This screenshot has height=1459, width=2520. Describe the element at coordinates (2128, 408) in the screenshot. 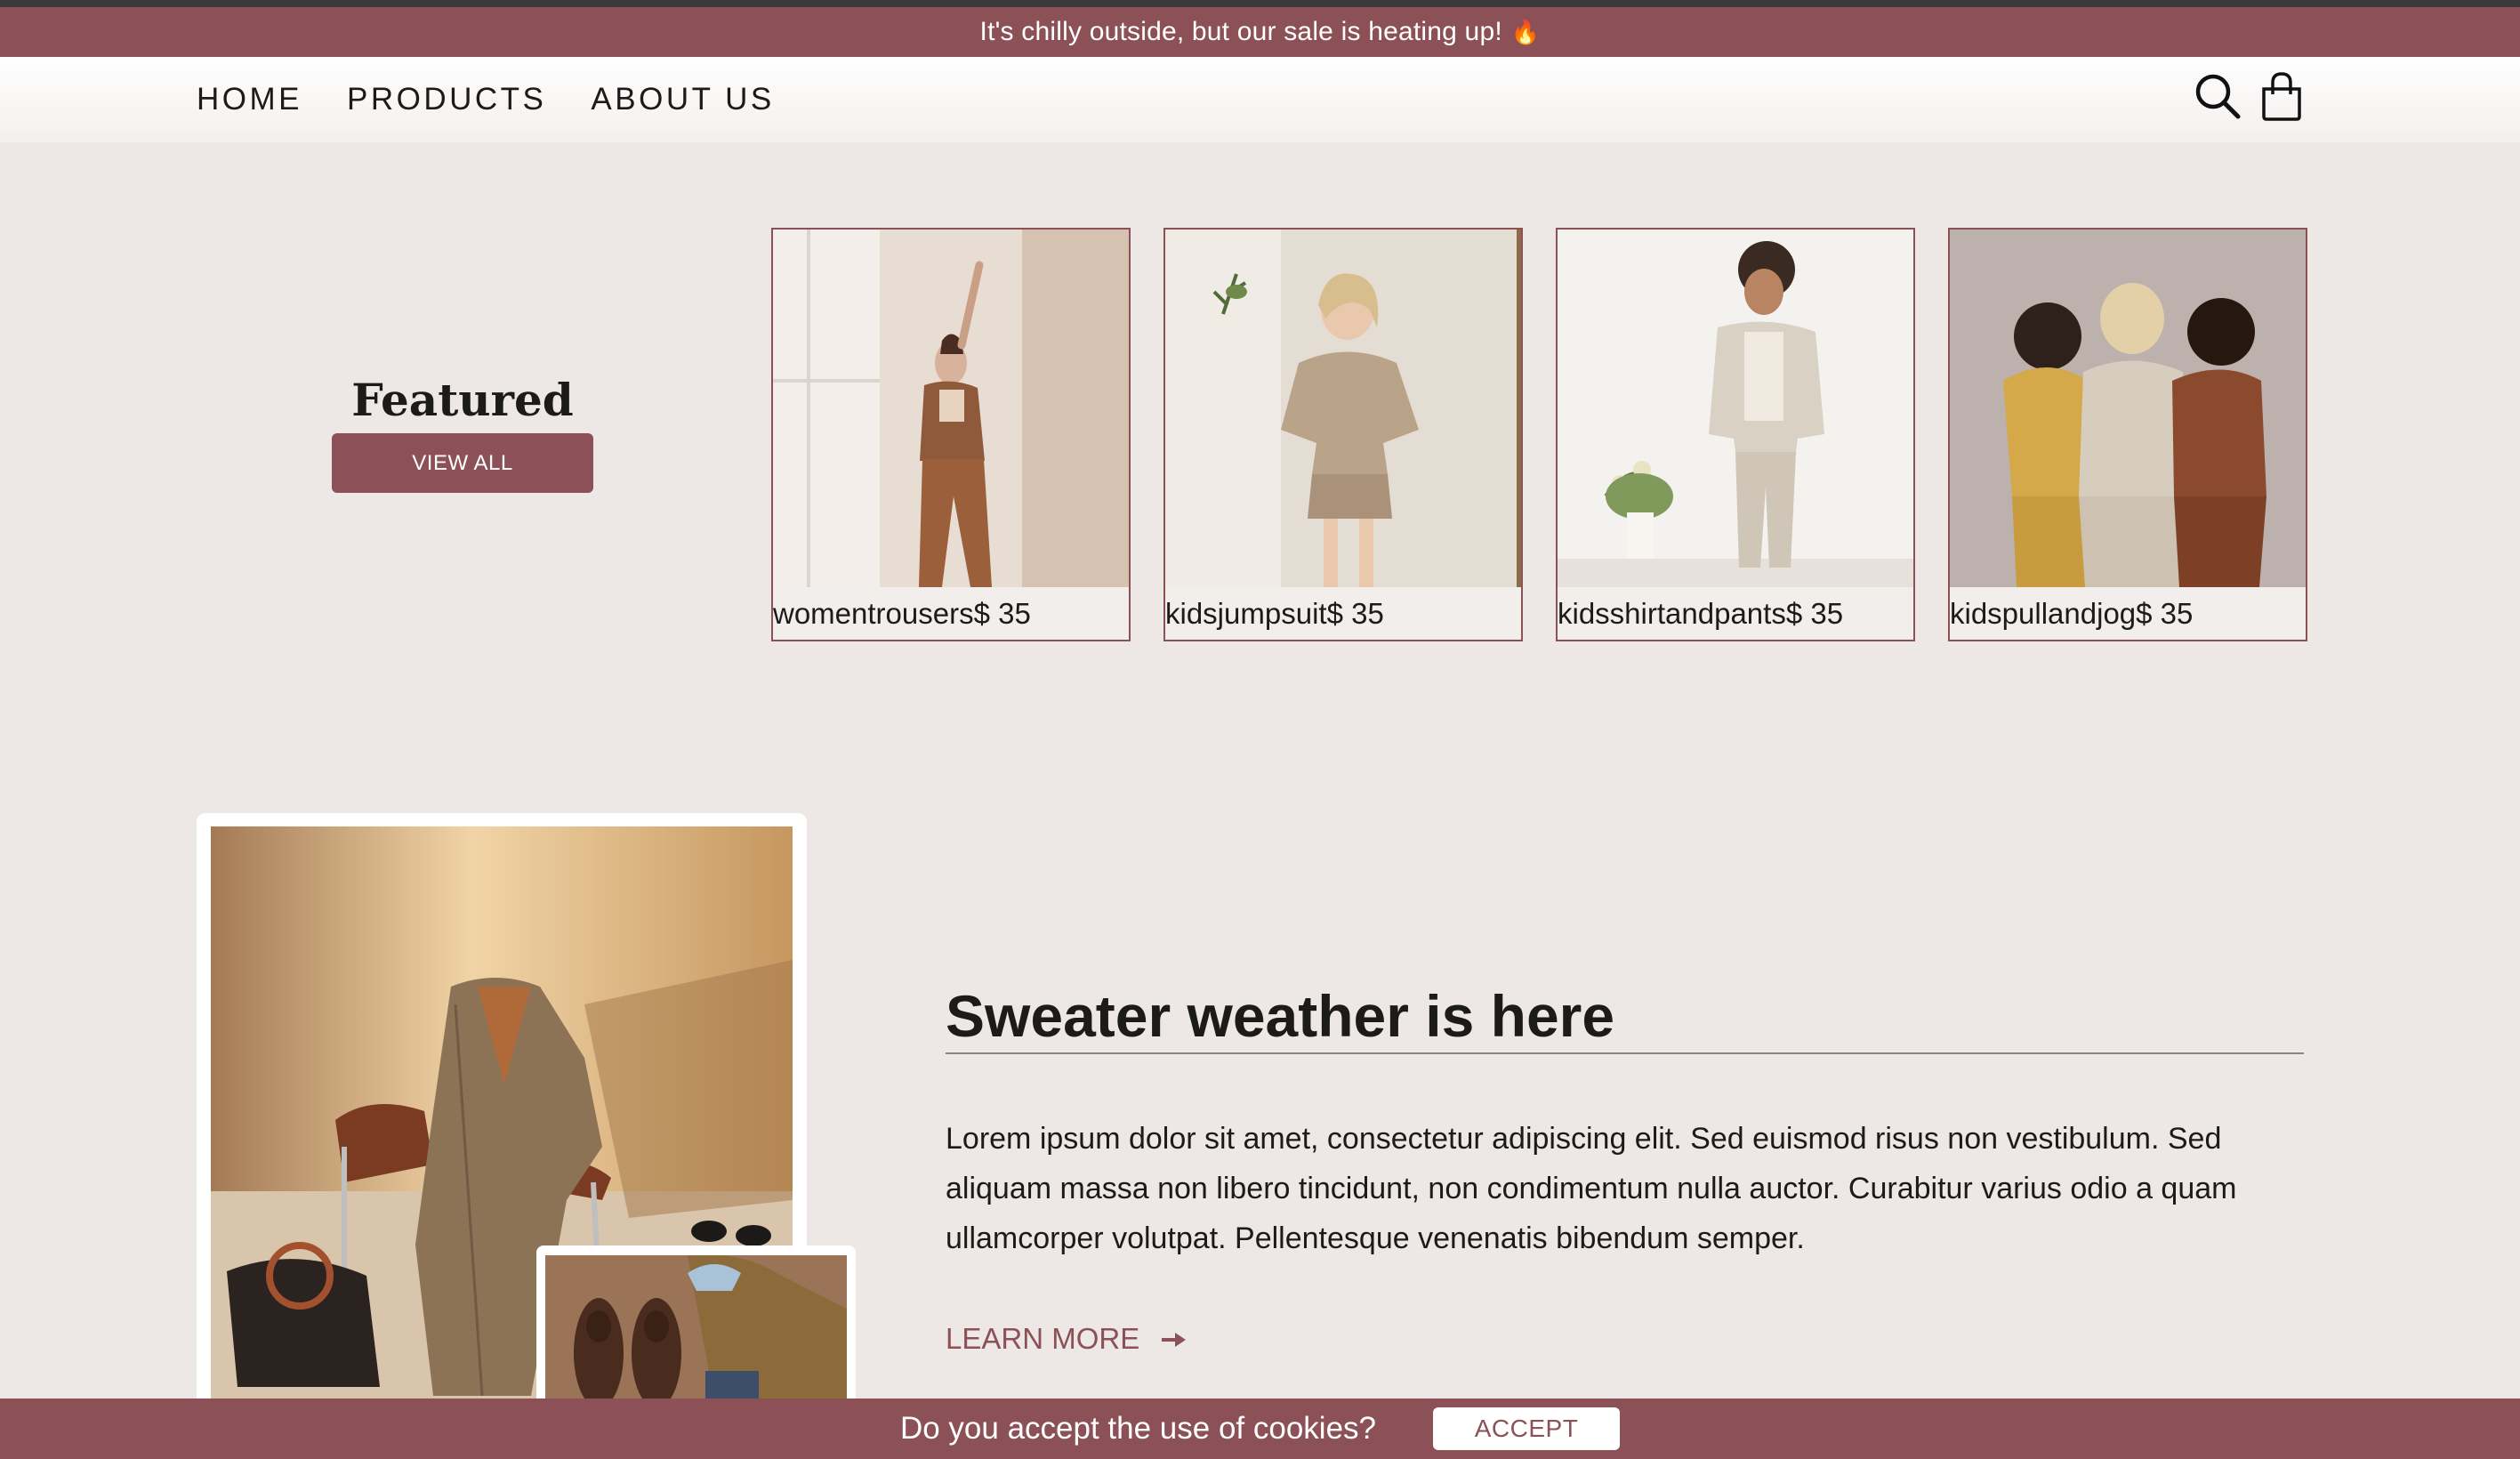

I see `product-image-kids-pull-and-jog` at that location.